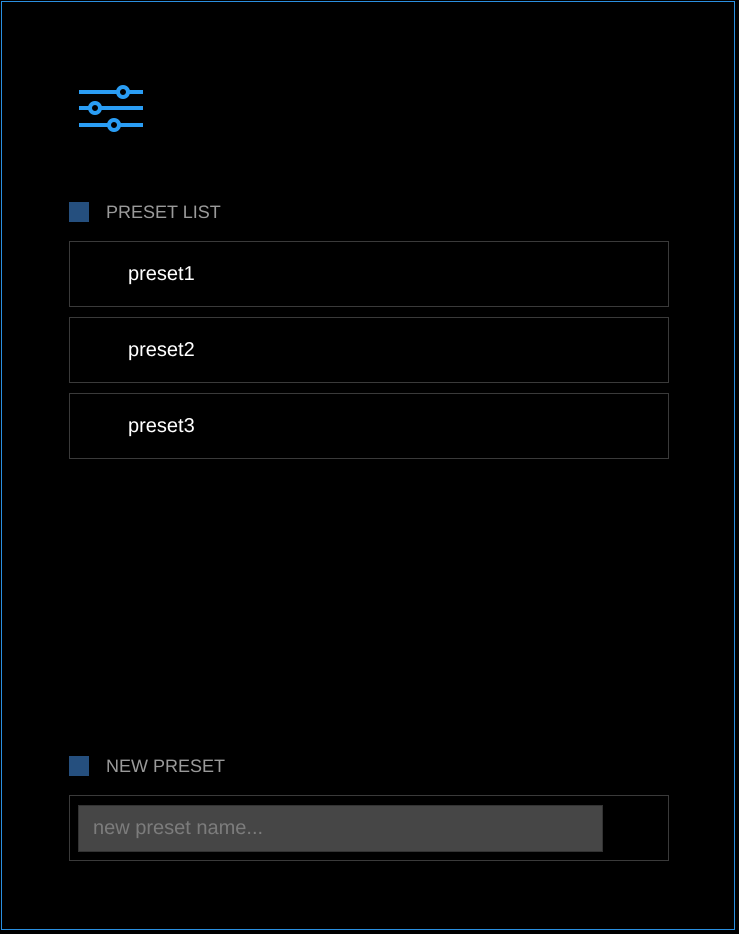  Describe the element at coordinates (112, 109) in the screenshot. I see `sliders-icon` at that location.